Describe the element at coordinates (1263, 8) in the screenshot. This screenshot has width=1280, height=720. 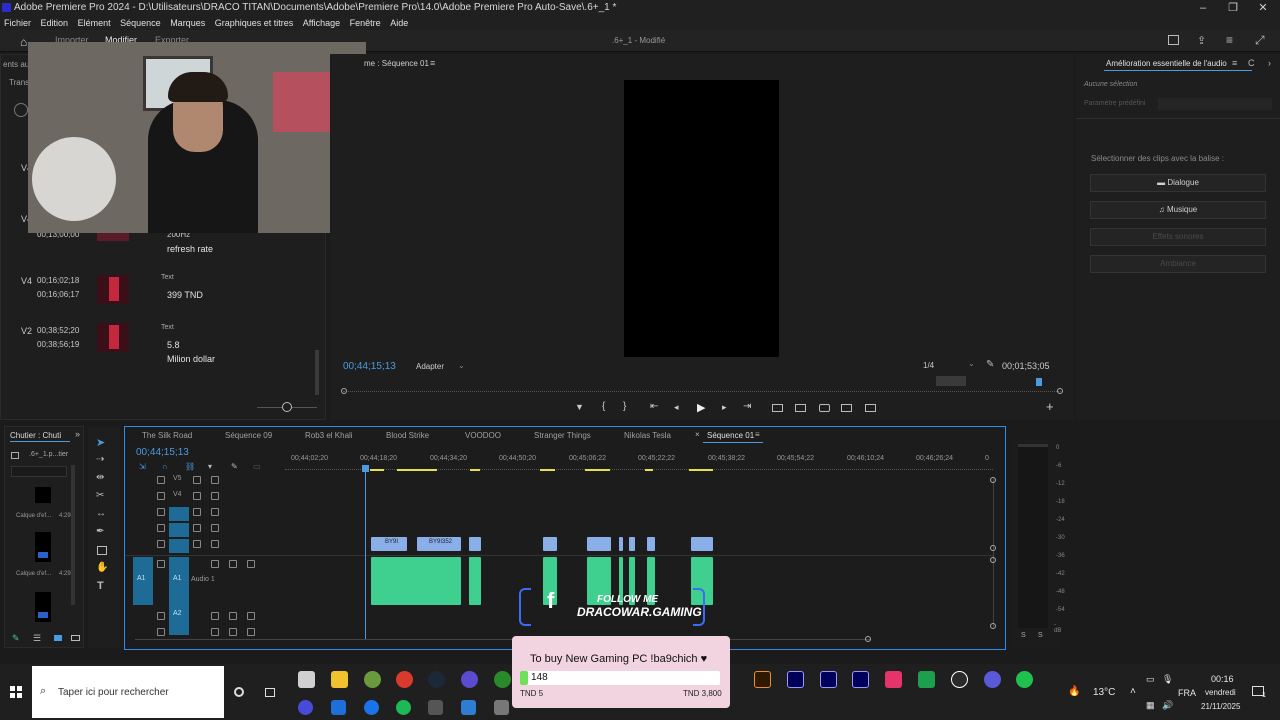
I see `close-button: ✕` at that location.